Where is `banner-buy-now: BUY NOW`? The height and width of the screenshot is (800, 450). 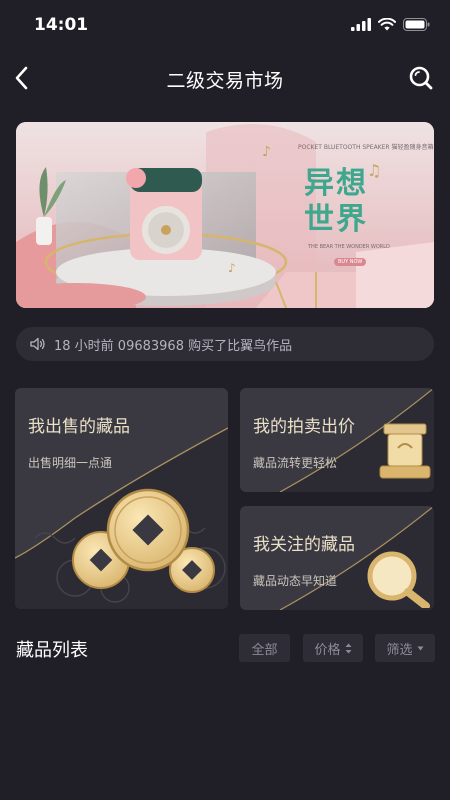 banner-buy-now: BUY NOW is located at coordinates (350, 262).